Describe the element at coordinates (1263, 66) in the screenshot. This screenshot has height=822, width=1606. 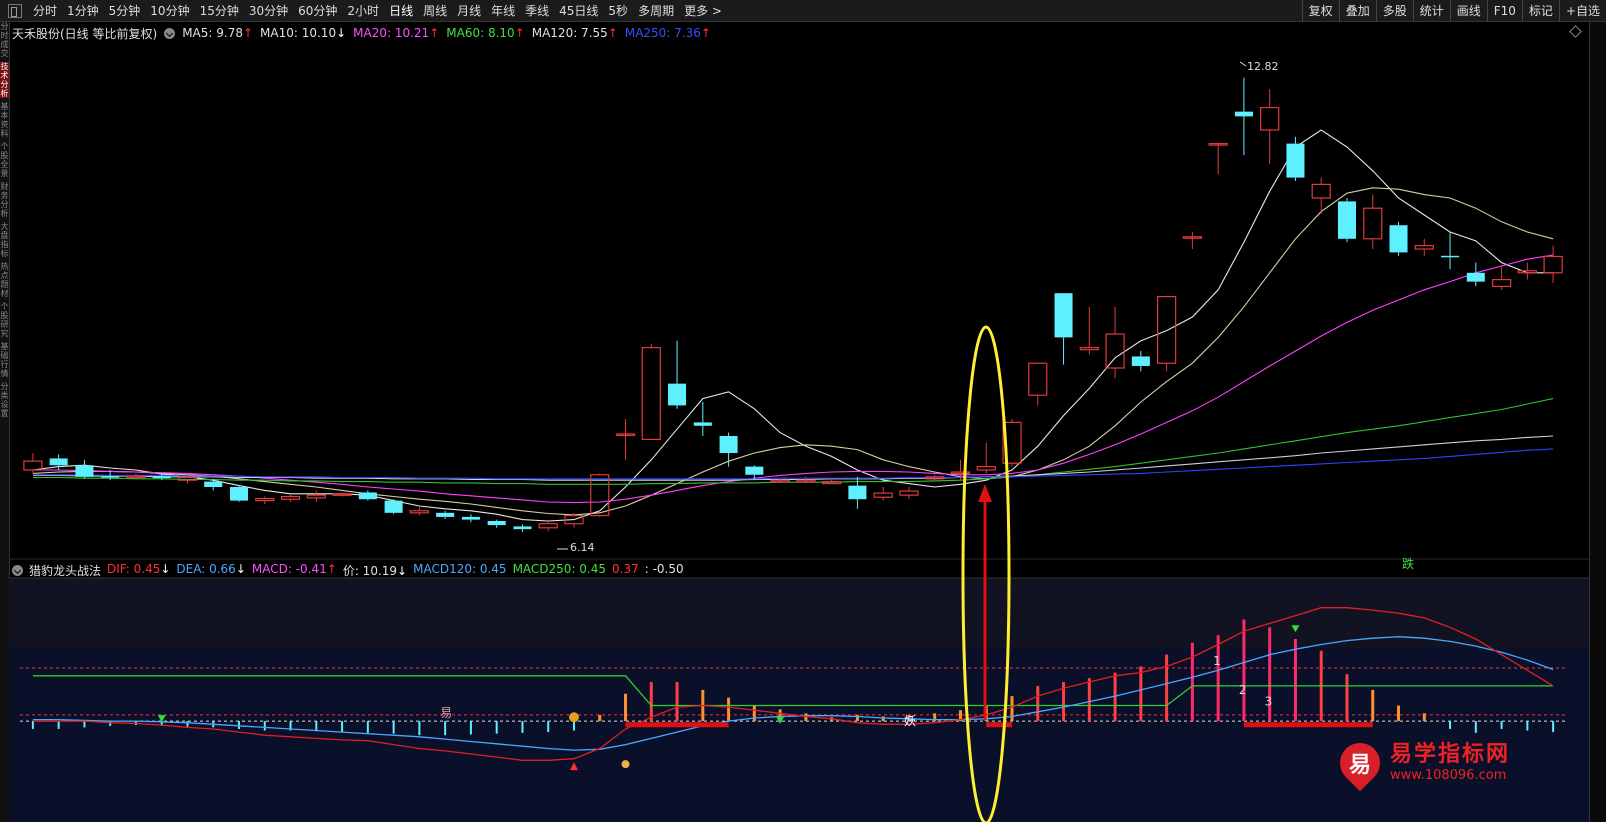
I see `high-price-label: 12.82` at that location.